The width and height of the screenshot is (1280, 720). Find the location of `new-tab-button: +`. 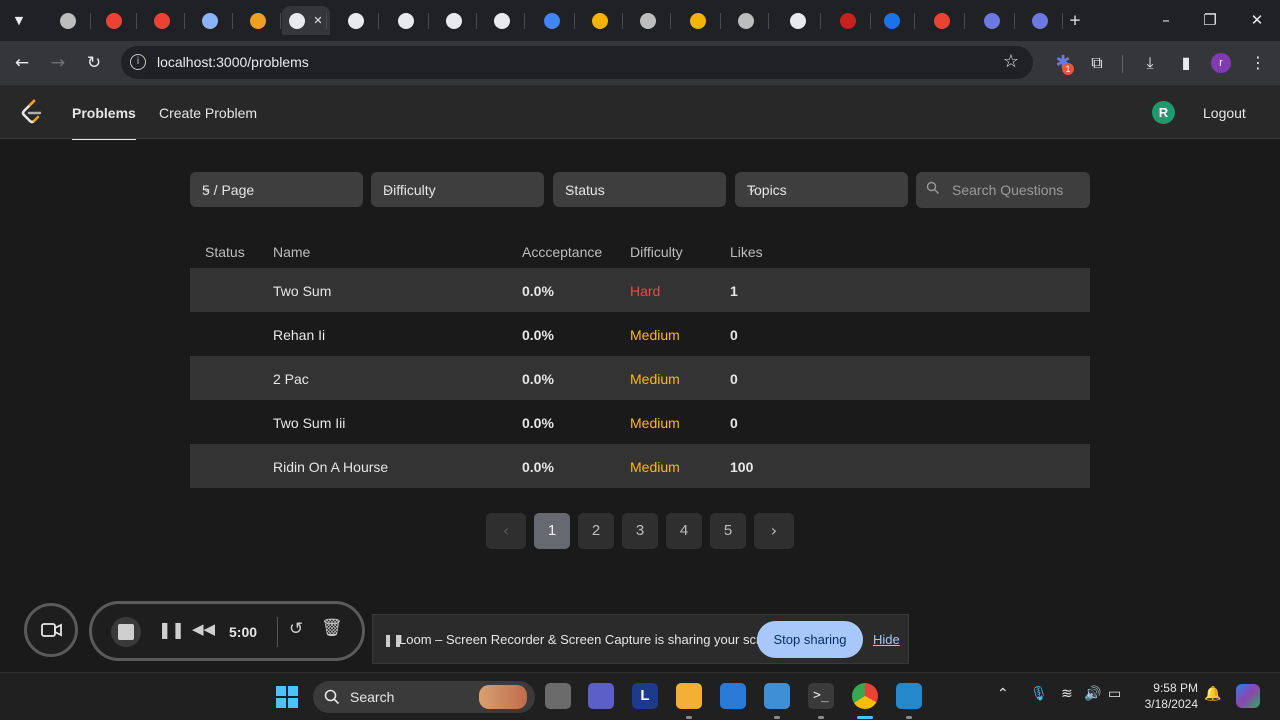

new-tab-button: + is located at coordinates (1075, 20).